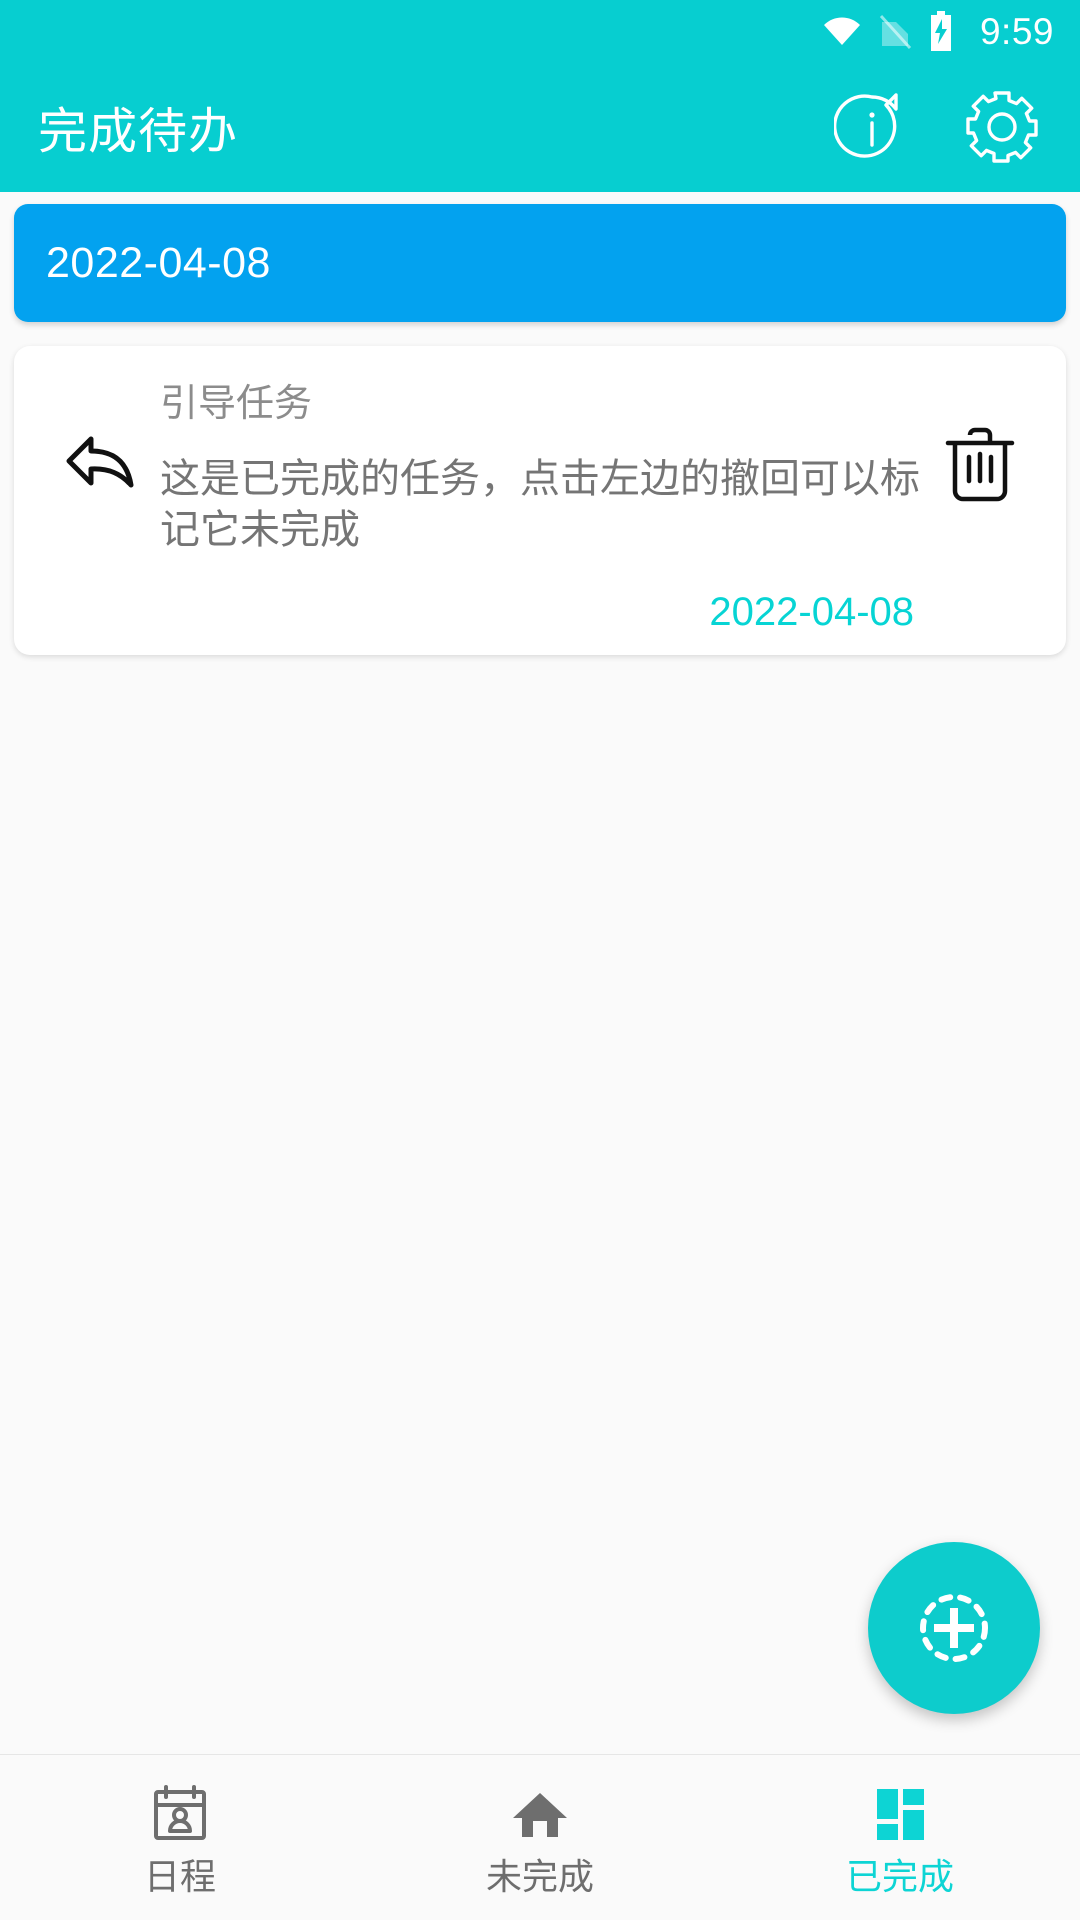 Image resolution: width=1080 pixels, height=1920 pixels. I want to click on nav-label-completed: 已完成, so click(899, 1876).